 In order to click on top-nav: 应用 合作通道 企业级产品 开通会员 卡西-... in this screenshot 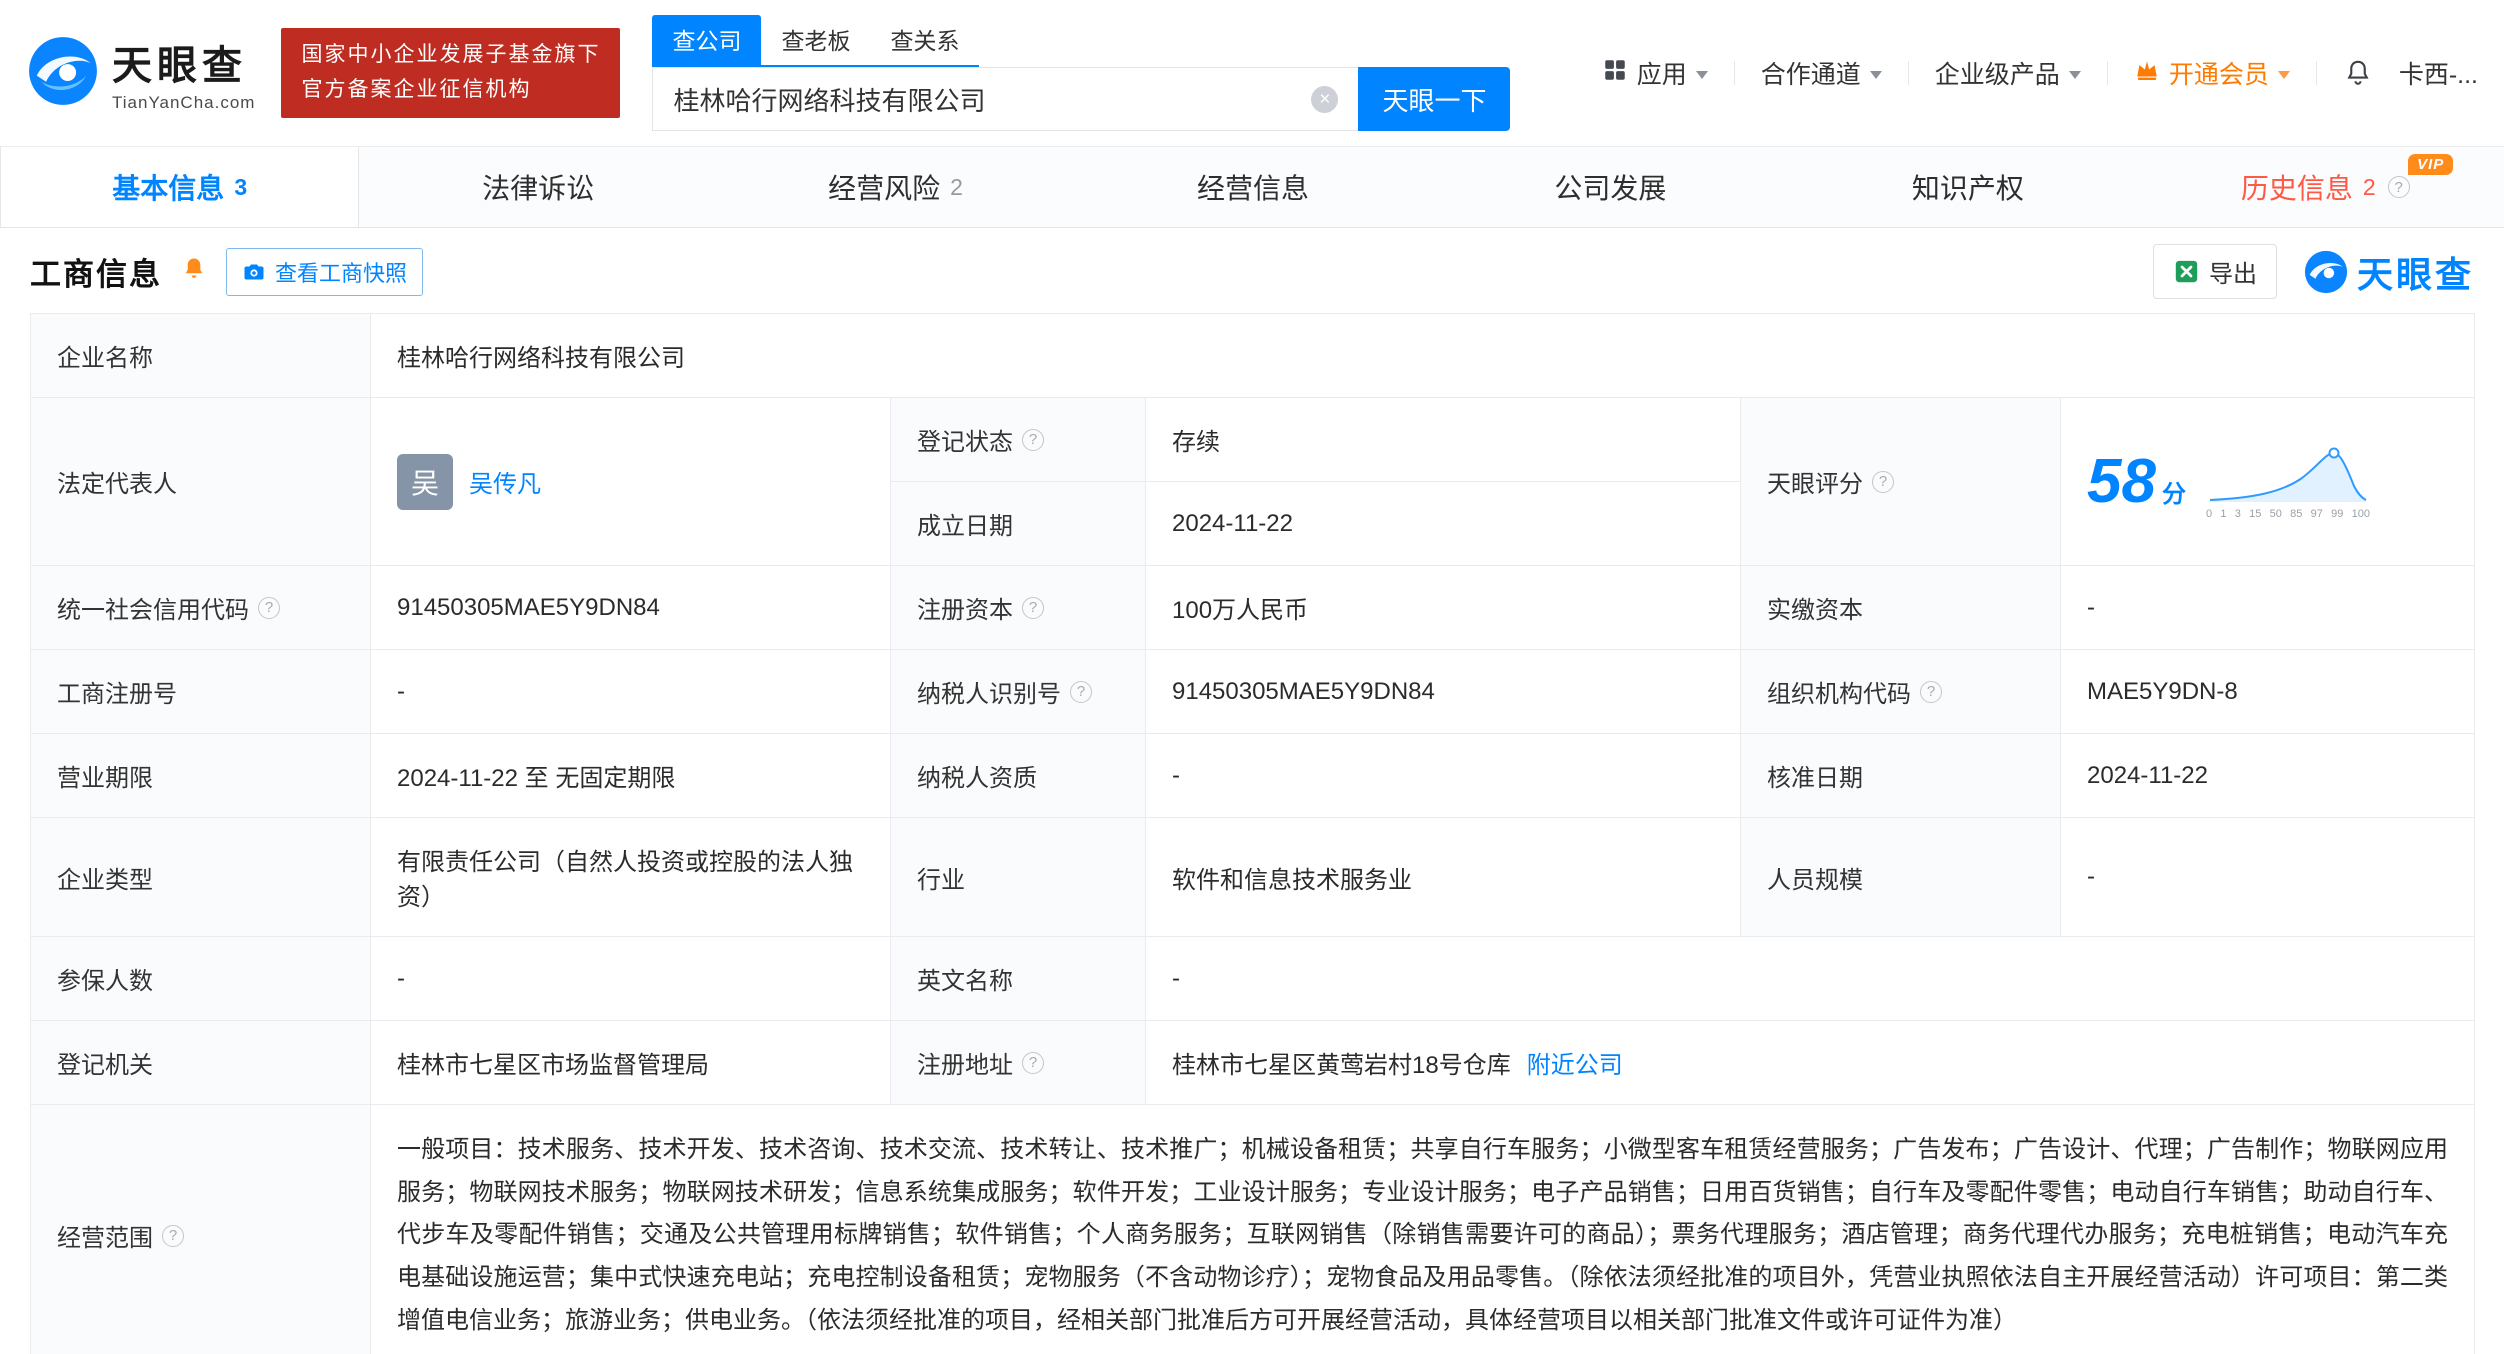, I will do `click(2040, 73)`.